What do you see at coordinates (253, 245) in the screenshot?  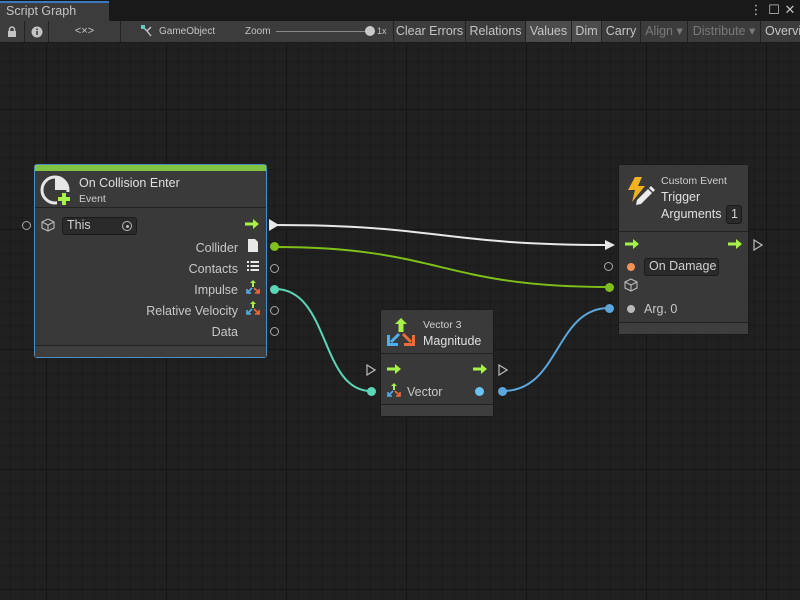 I see `collider-file-icon` at bounding box center [253, 245].